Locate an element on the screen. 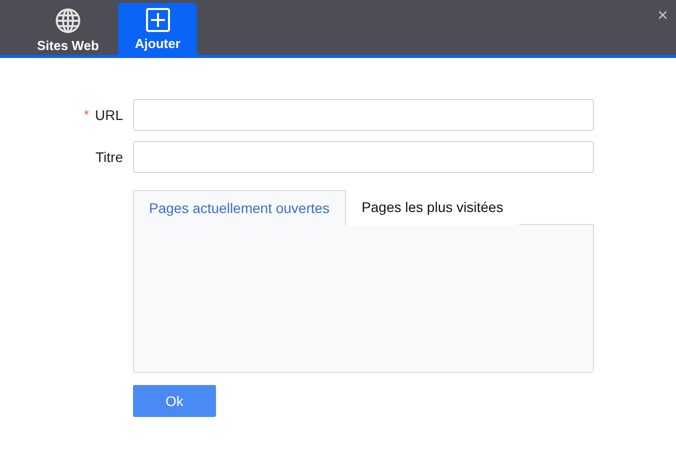 This screenshot has height=467, width=676. add-icon is located at coordinates (158, 20).